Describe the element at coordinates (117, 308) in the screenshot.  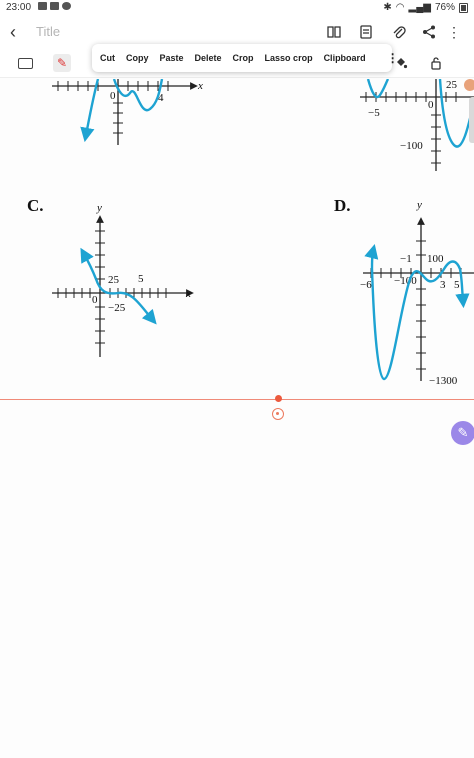
I see `tick-label-neg25: −25` at that location.